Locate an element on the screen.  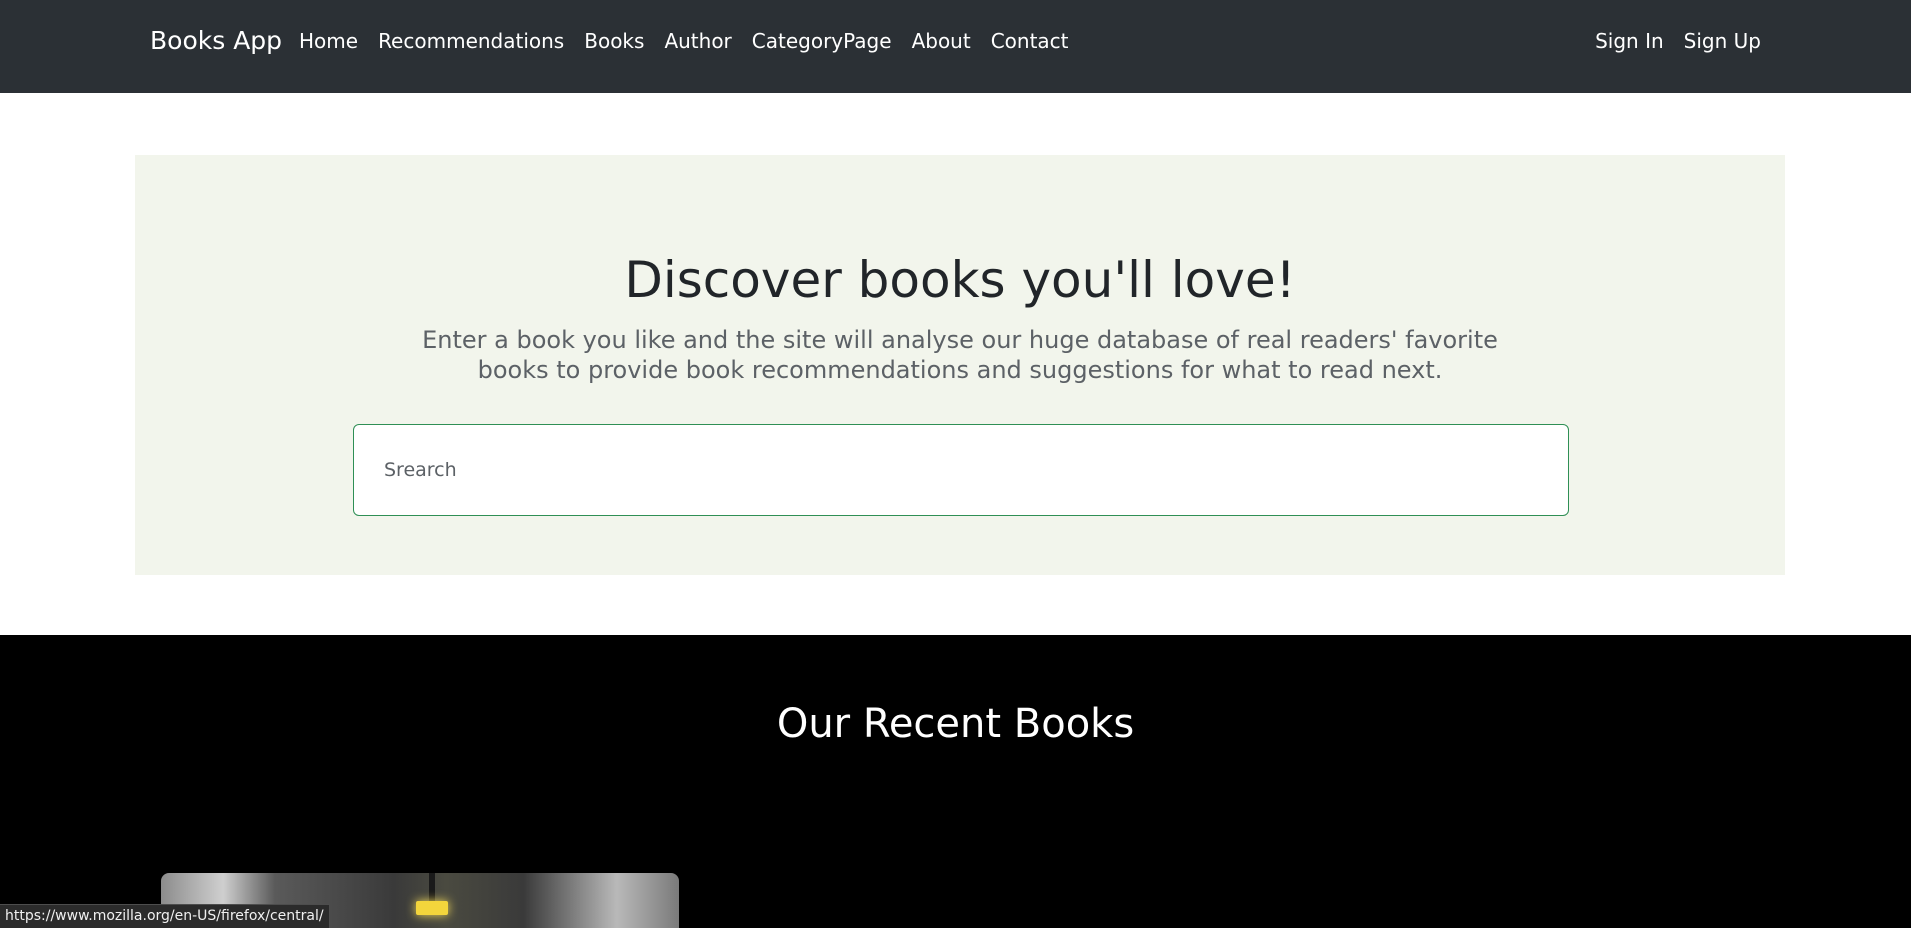
nav-link-home: Home is located at coordinates (333, 41).